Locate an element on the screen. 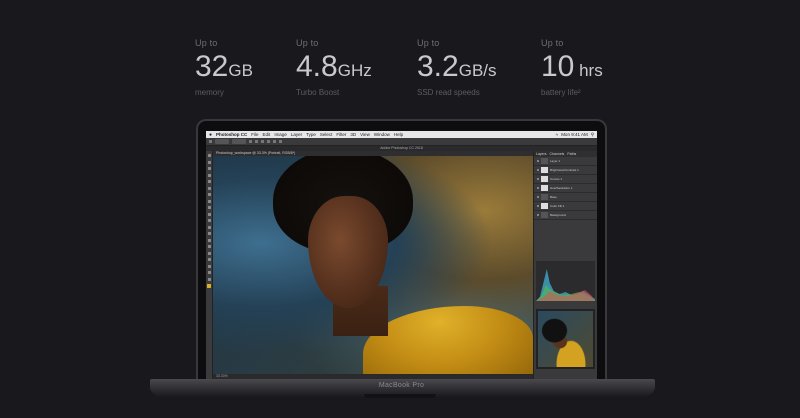  spec-turbo-boost: Up to 4.8GHz Turbo Boost is located at coordinates (334, 67).